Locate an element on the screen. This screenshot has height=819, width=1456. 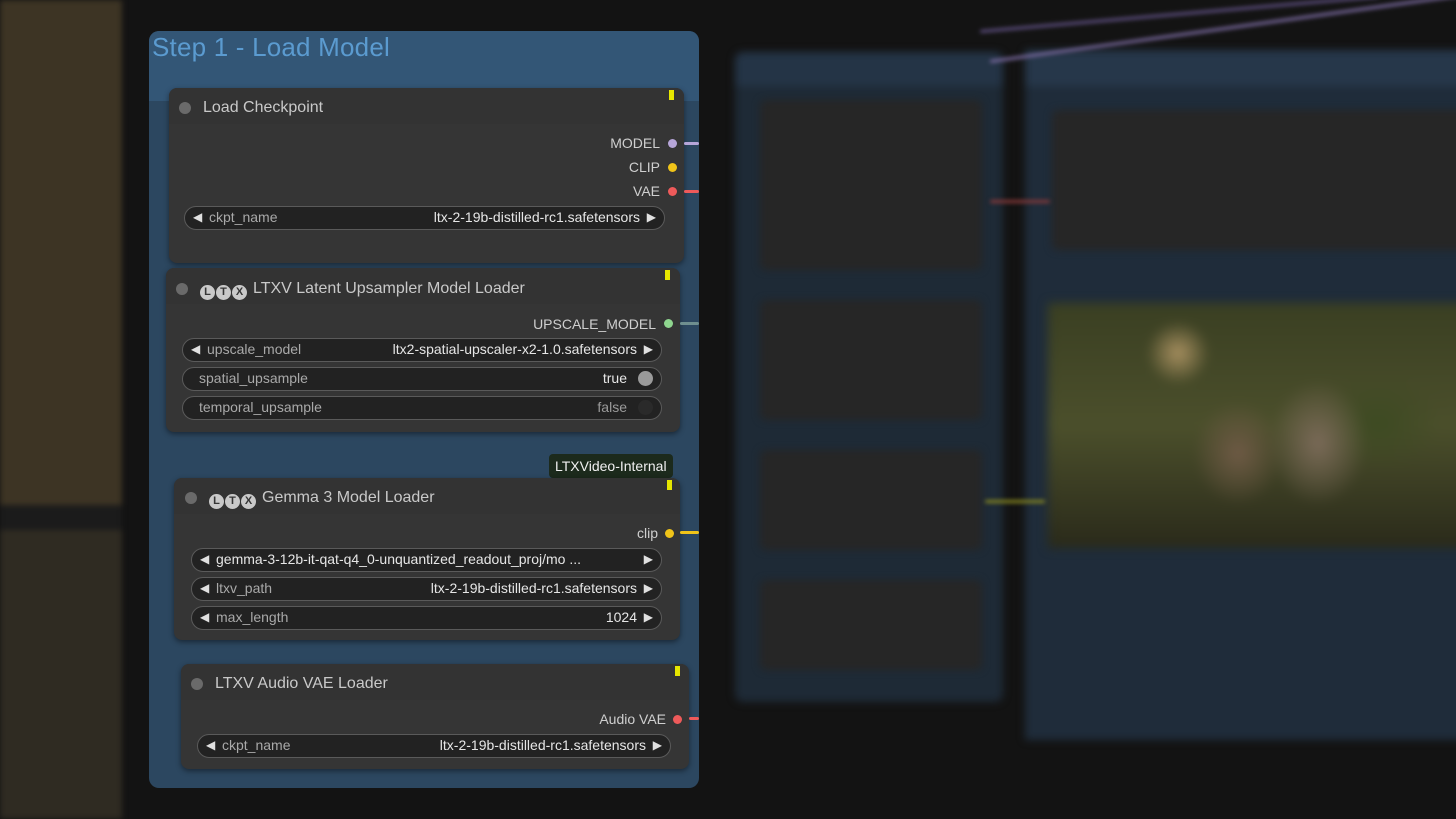
widget-value: 1024 is located at coordinates (621, 617).